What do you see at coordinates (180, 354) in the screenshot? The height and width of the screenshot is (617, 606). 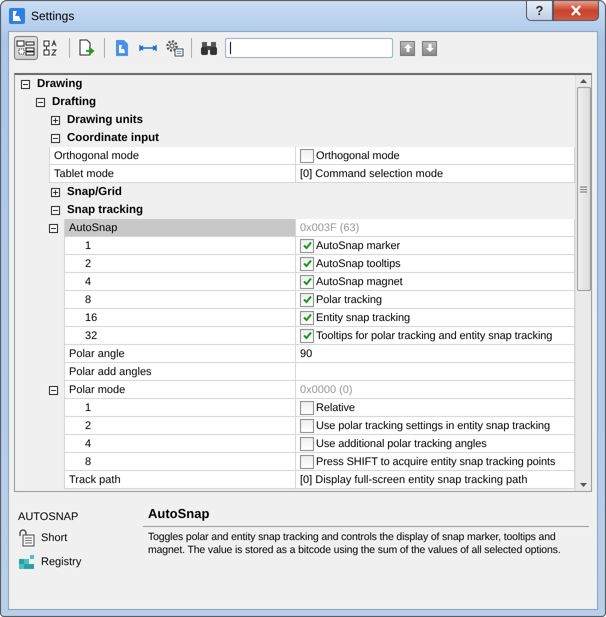 I see `setting-name: Polar angle` at bounding box center [180, 354].